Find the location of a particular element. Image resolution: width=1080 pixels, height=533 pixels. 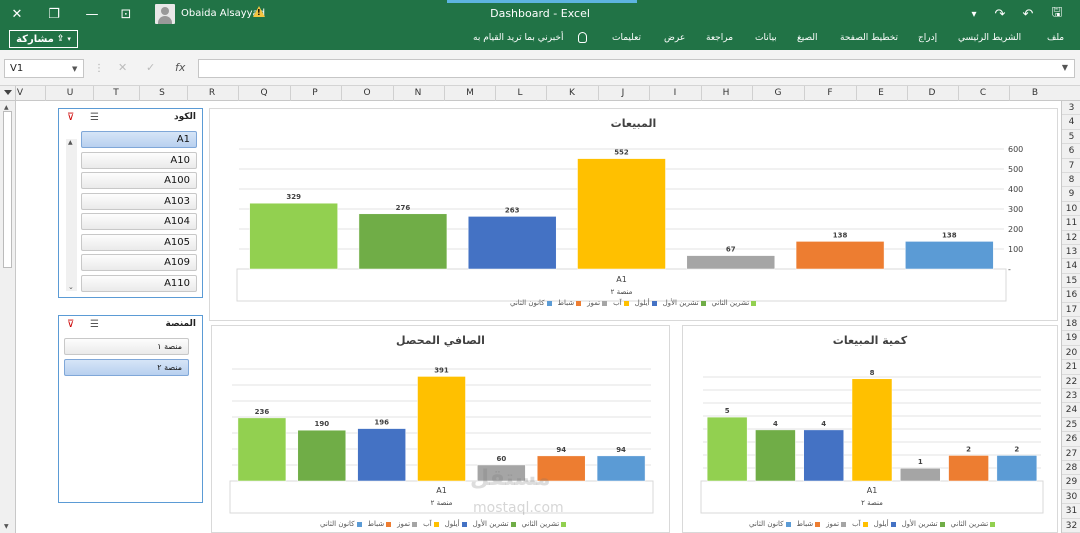

tab-page-layout: تخطيط الصفحة is located at coordinates (869, 38).